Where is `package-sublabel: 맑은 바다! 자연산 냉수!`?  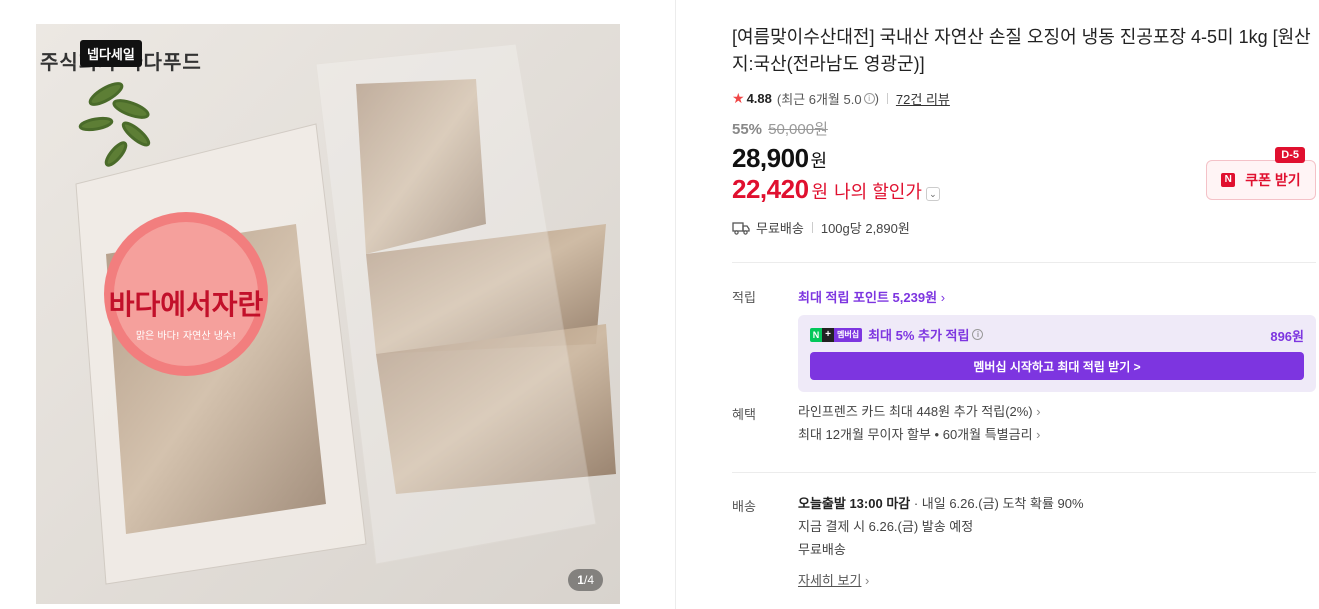 package-sublabel: 맑은 바다! 자연산 냉수! is located at coordinates (186, 336).